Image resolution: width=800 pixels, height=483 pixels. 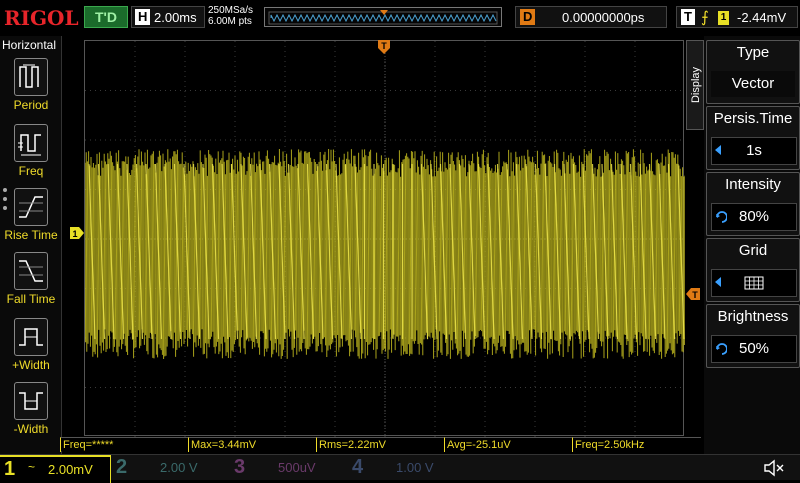 I want to click on trigger-box: T ⨍ 1 -2.44mV, so click(x=737, y=17).